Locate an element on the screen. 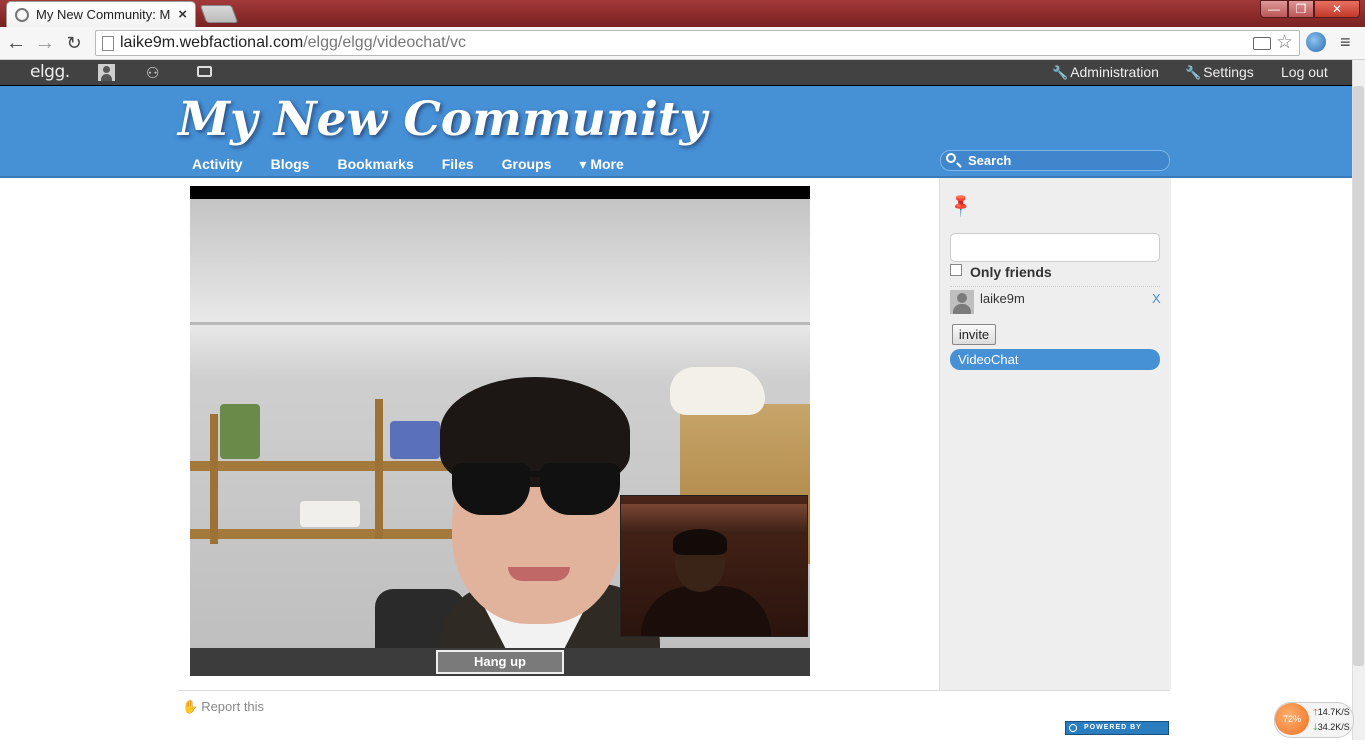 The width and height of the screenshot is (1365, 746). friends-icon: ⚇ is located at coordinates (152, 73).